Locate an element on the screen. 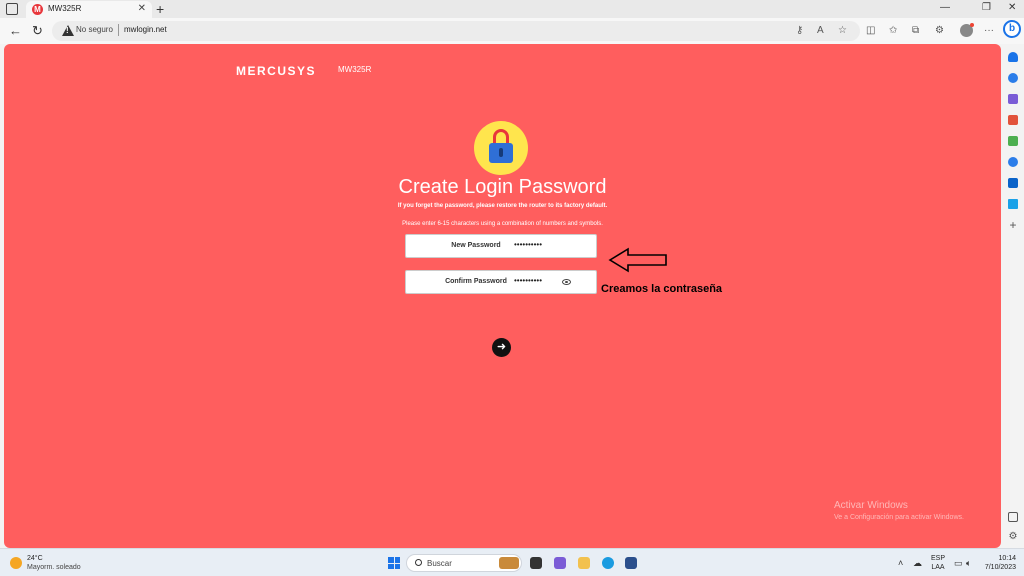  lock-icon is located at coordinates (501, 148).